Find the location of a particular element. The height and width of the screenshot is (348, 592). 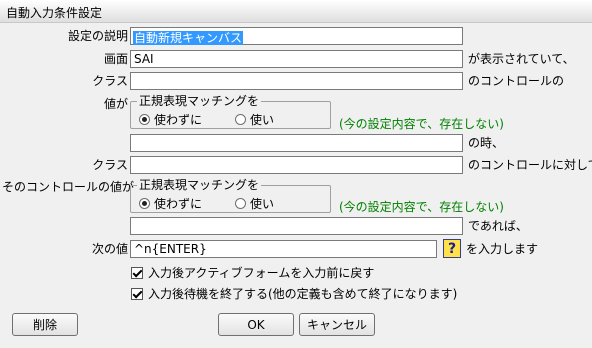

regex1-yes-radio: 使い is located at coordinates (254, 119).